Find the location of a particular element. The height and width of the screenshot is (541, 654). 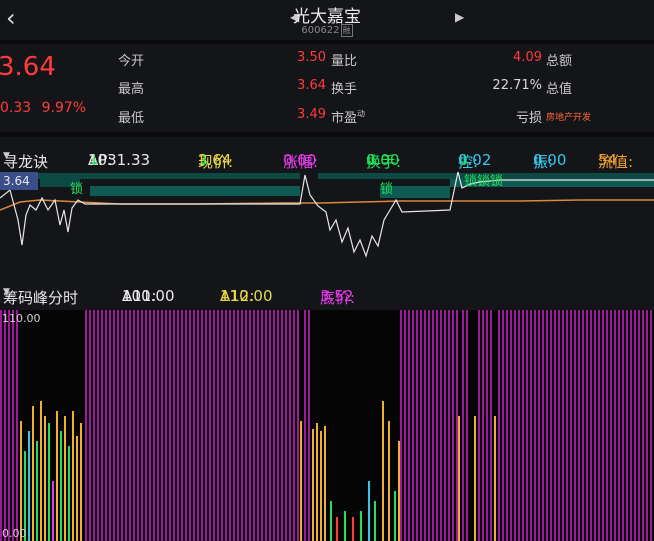

triangle-right-icon: ▶ is located at coordinates (459, 17).